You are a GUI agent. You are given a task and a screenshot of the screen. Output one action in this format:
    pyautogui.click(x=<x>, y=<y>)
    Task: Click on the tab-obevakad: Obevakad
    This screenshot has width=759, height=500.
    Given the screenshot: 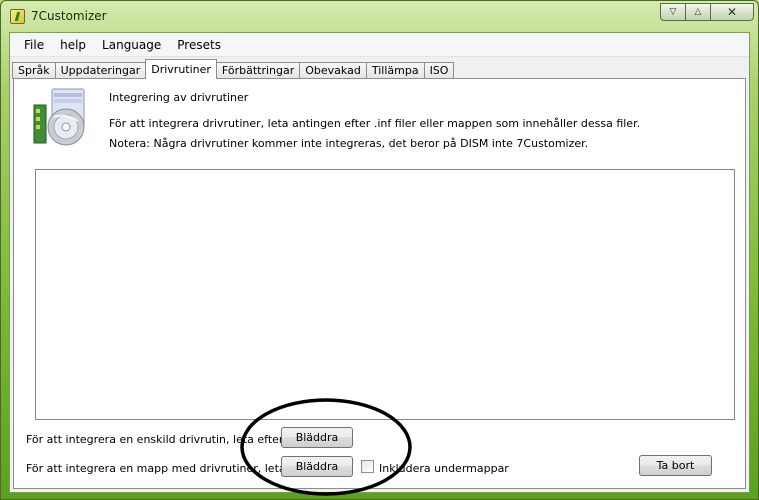 What is the action you would take?
    pyautogui.click(x=333, y=70)
    